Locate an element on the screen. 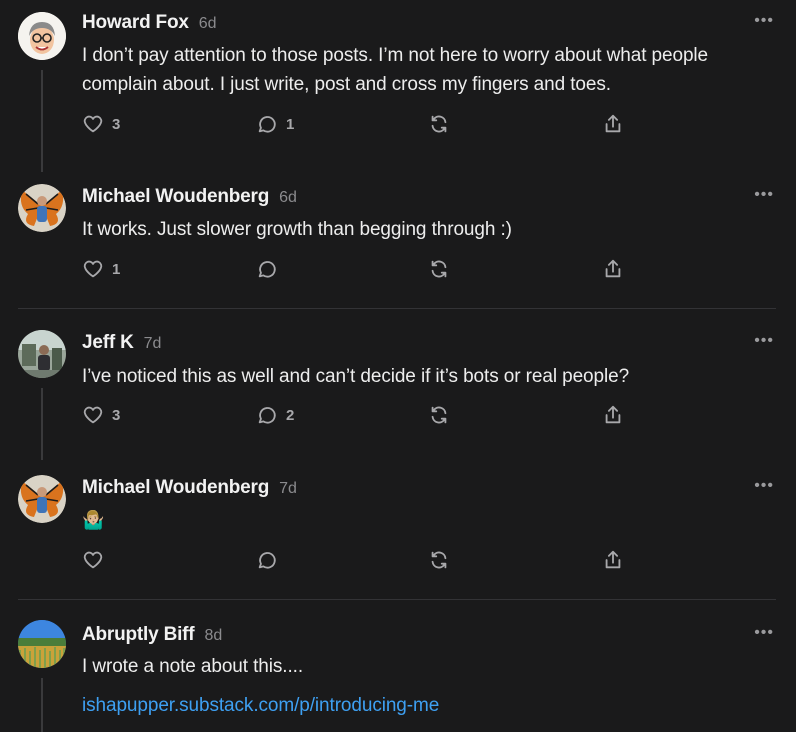 This screenshot has height=732, width=796. like-count: 1 is located at coordinates (116, 269).